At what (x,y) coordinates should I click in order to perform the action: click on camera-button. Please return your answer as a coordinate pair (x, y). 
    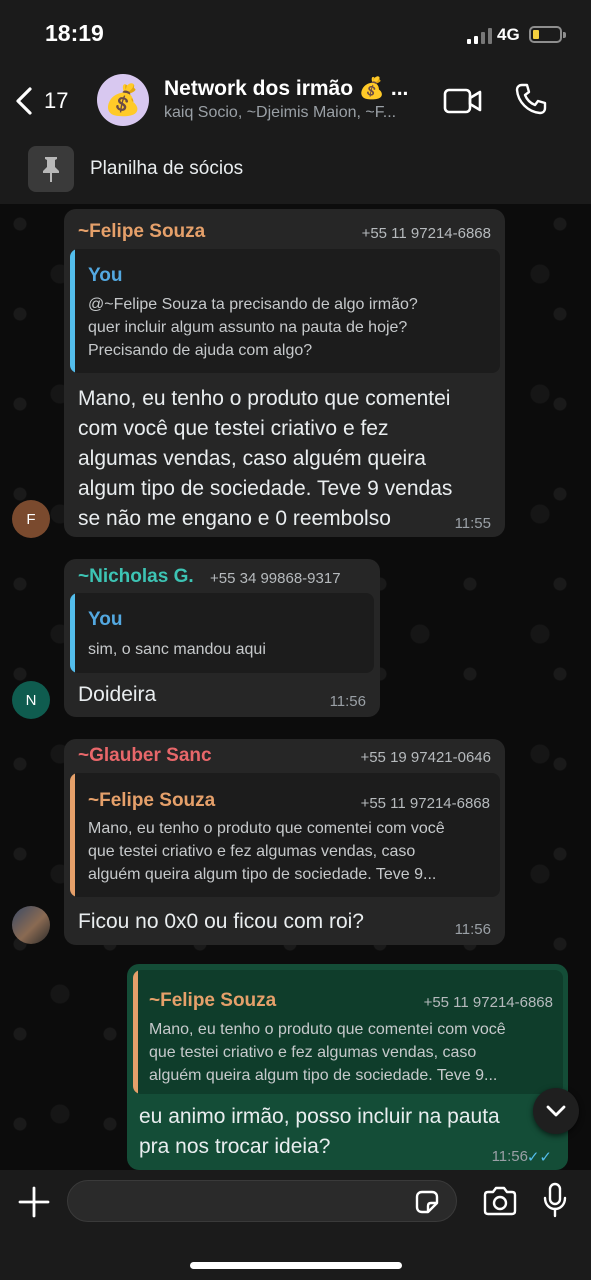
    Looking at the image, I should click on (500, 1201).